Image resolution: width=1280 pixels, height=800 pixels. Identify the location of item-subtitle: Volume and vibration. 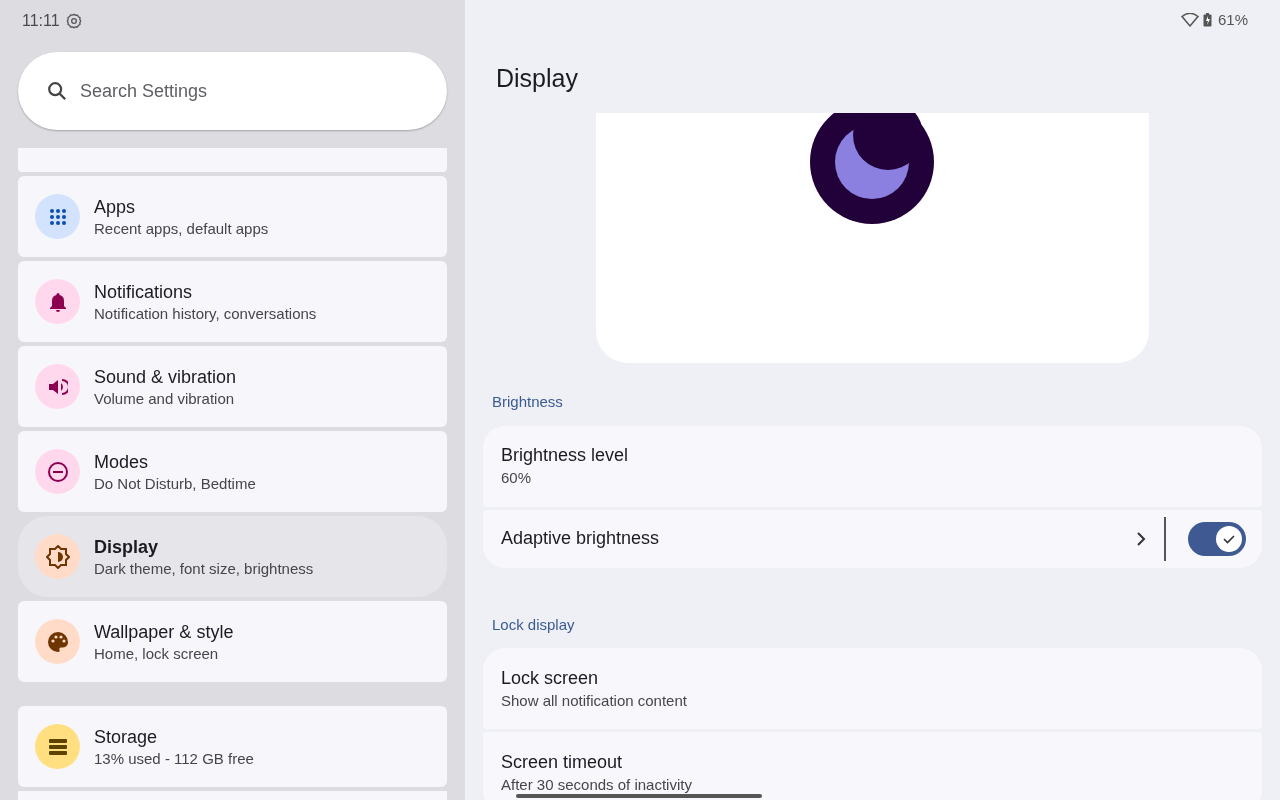
(165, 398).